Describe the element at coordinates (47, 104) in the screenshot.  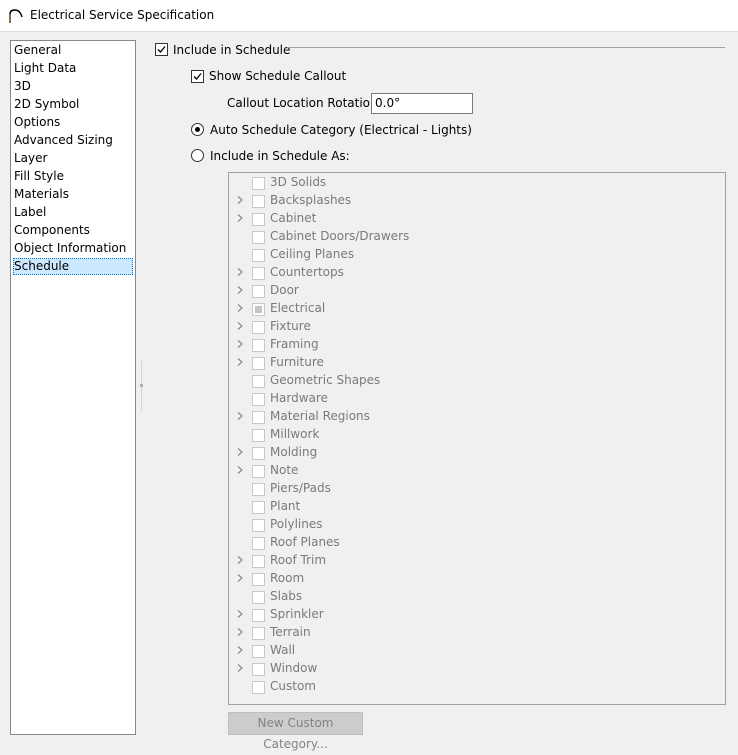
I see `nav-item-2d-symbol: 2D Symbol` at that location.